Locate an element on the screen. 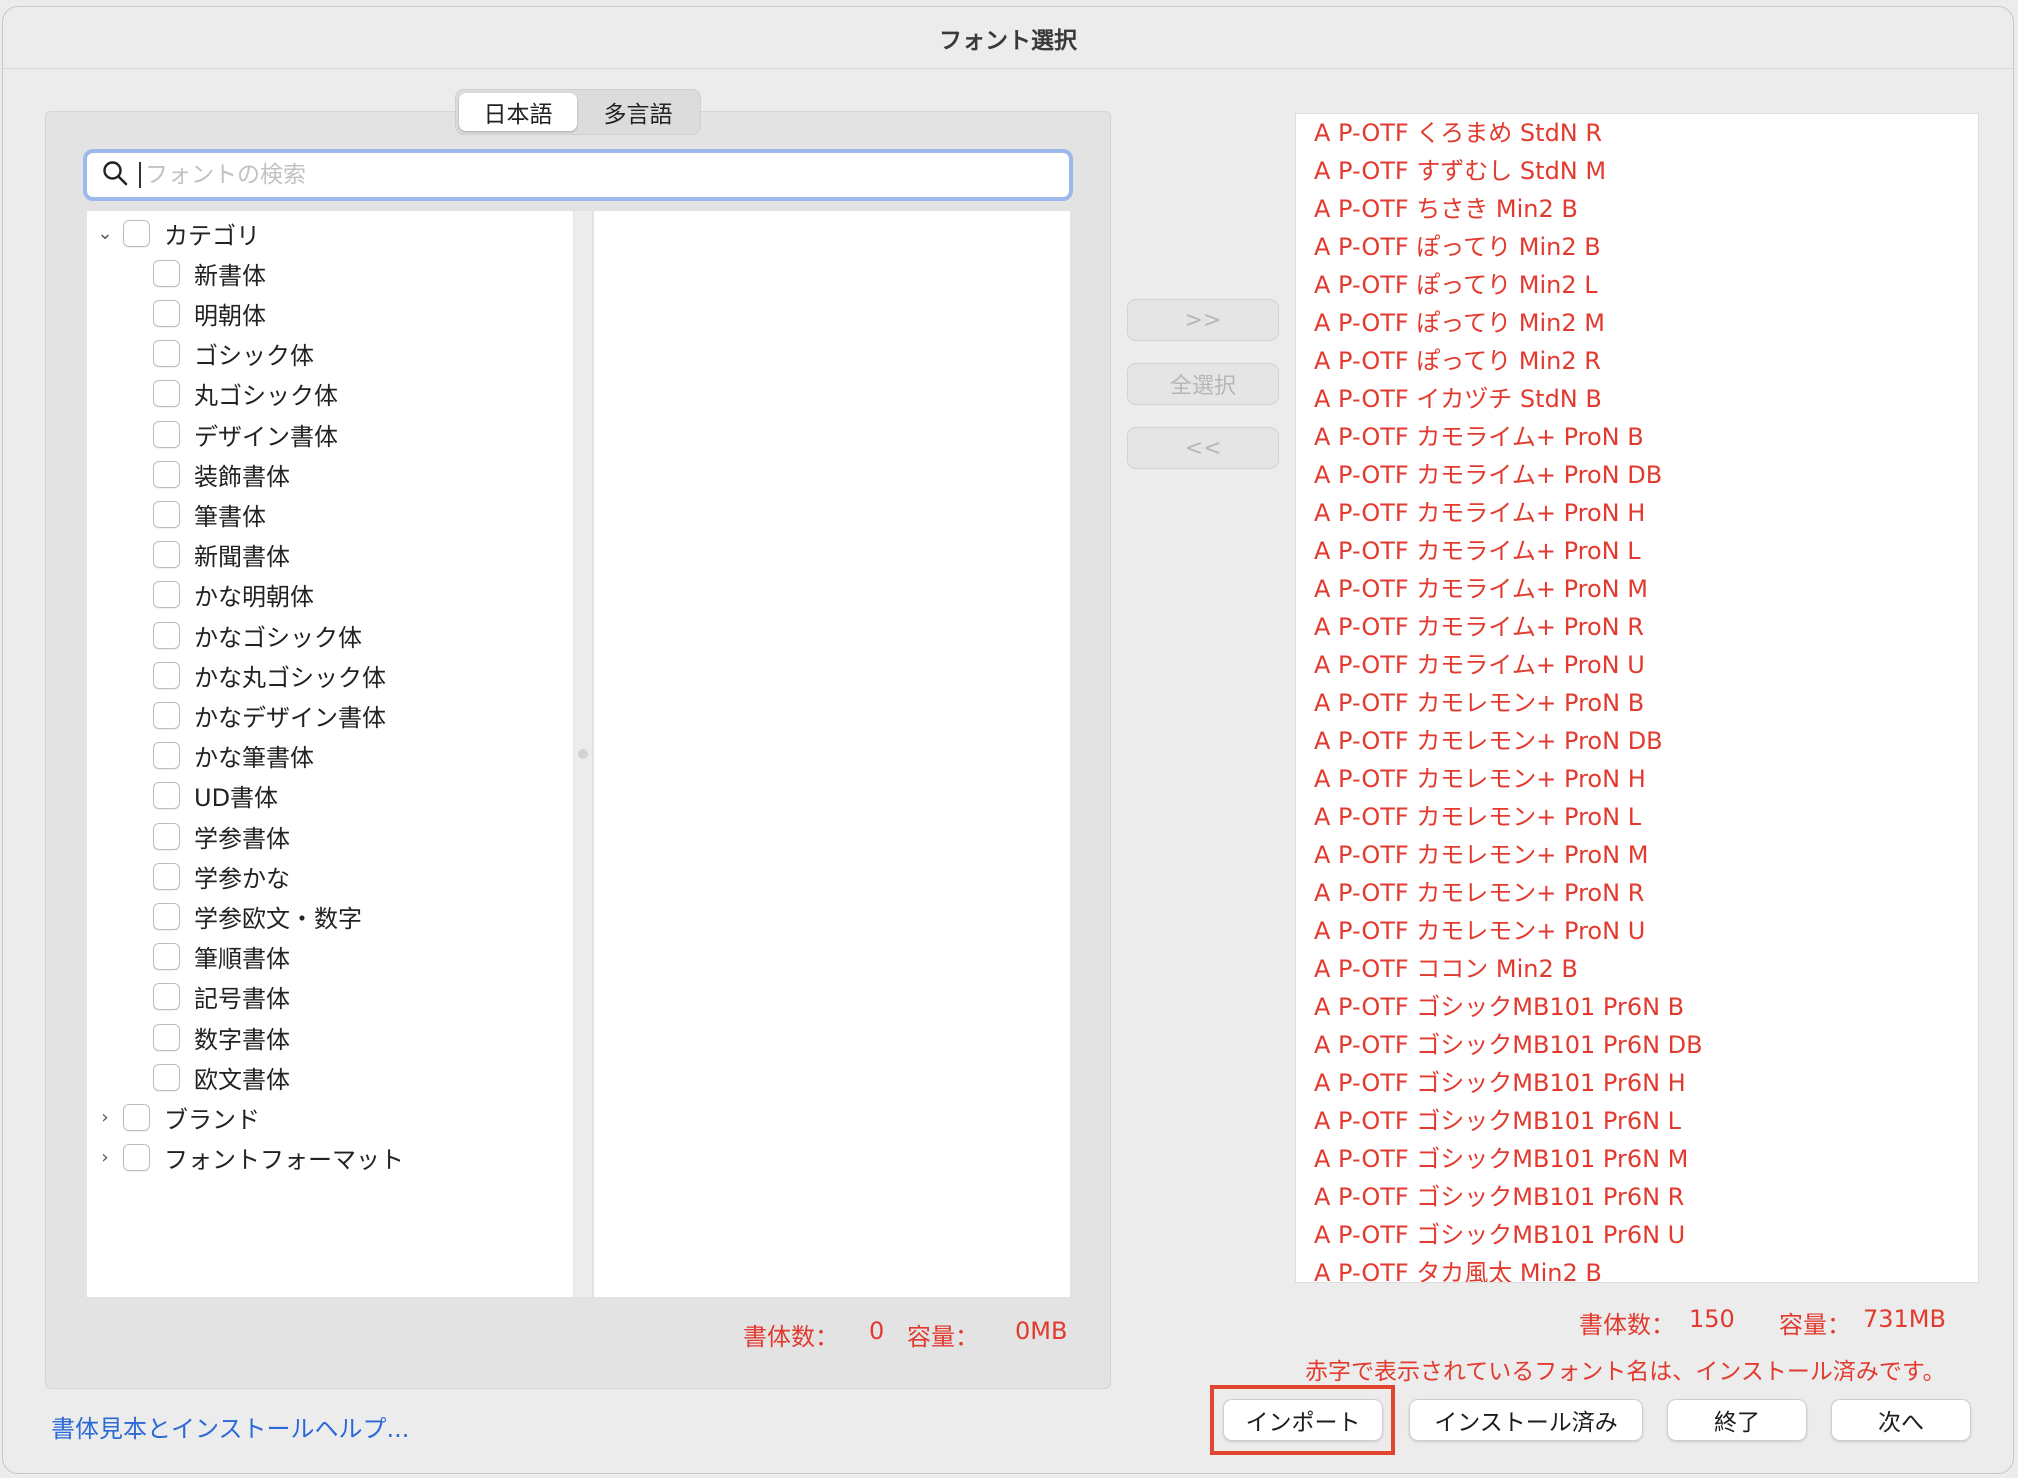  font-list-item: A P-OTF イカヅチ StdN B is located at coordinates (1637, 399).